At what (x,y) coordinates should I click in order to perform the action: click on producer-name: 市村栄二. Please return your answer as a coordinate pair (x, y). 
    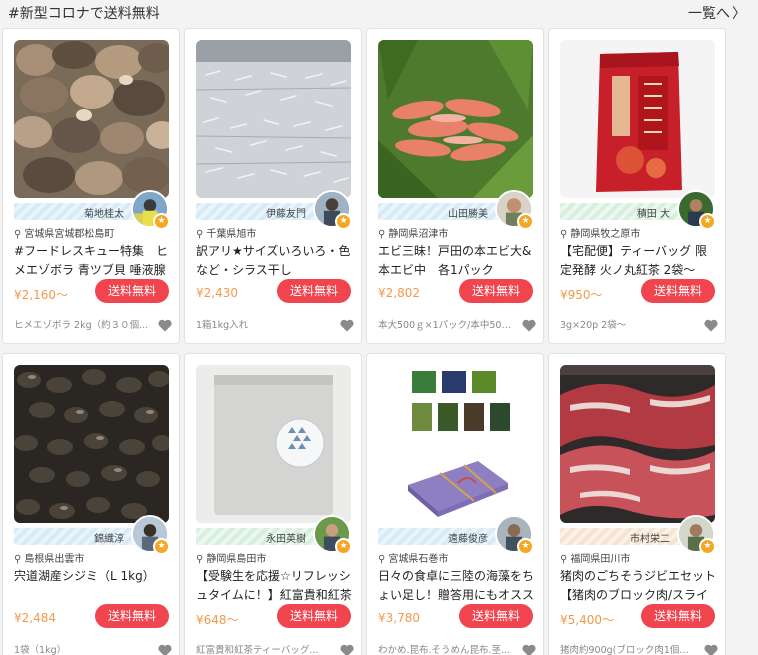
    Looking at the image, I should click on (650, 539).